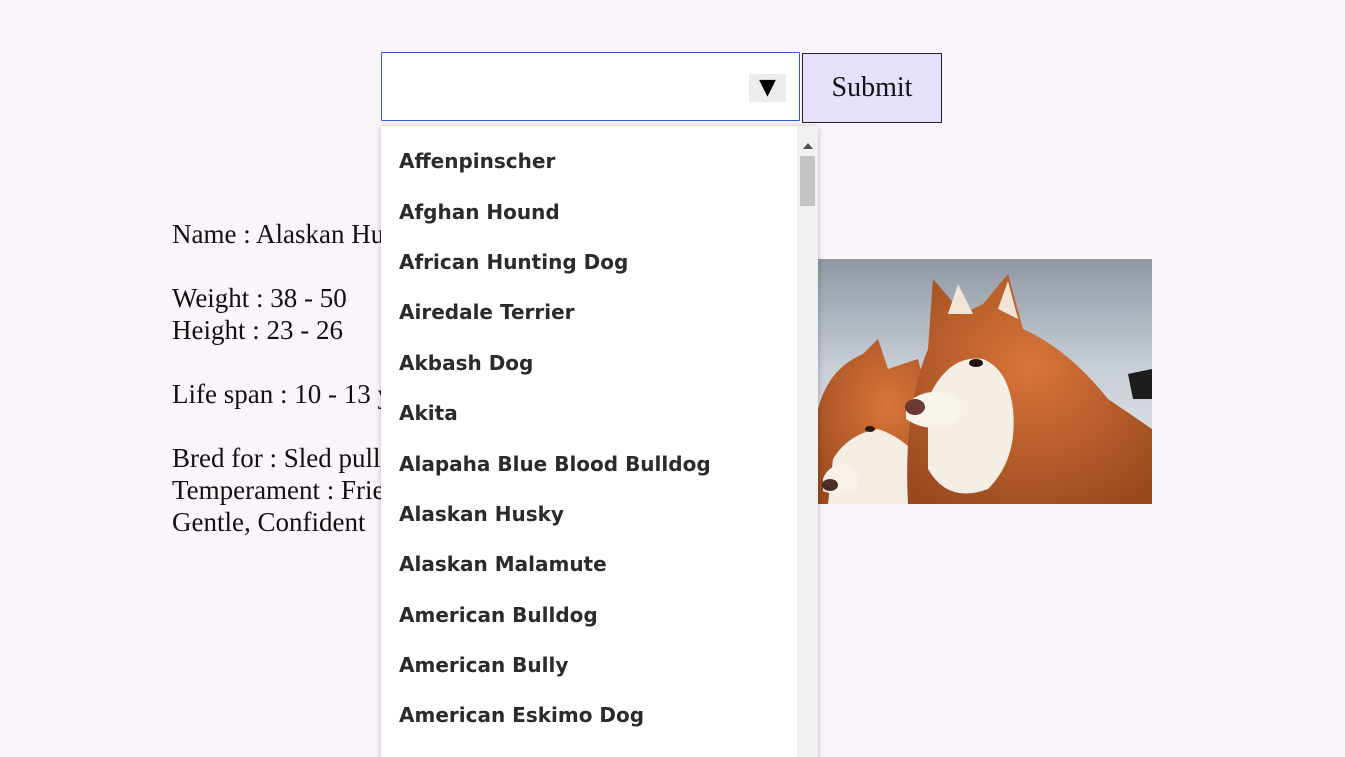 This screenshot has height=757, width=1345. Describe the element at coordinates (589, 211) in the screenshot. I see `dropdown-option: Afghan Hound` at that location.